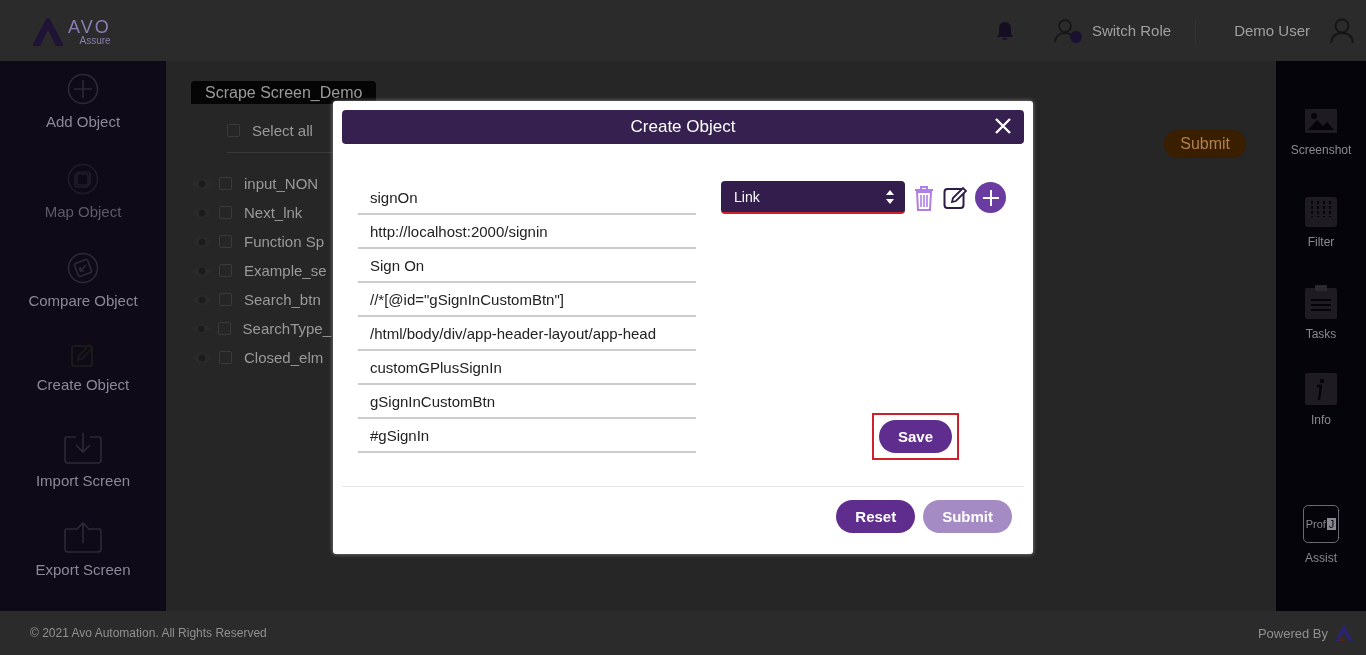 The width and height of the screenshot is (1366, 655). I want to click on object-name: input_NON, so click(281, 183).